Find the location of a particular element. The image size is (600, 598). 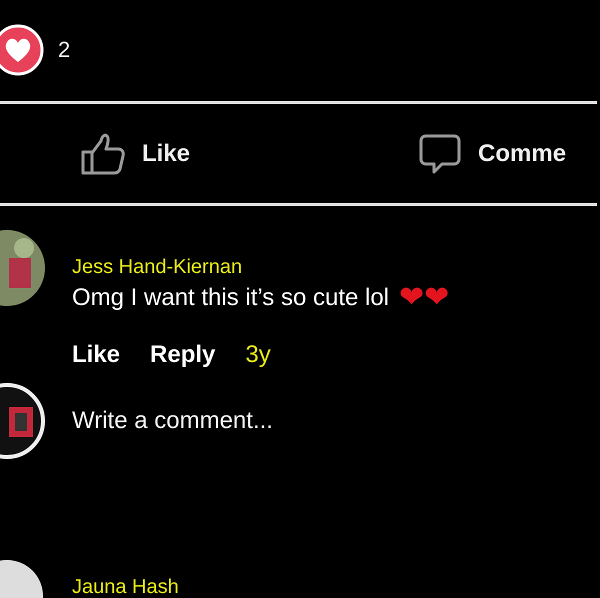

comment-action-link: Like is located at coordinates (96, 355).